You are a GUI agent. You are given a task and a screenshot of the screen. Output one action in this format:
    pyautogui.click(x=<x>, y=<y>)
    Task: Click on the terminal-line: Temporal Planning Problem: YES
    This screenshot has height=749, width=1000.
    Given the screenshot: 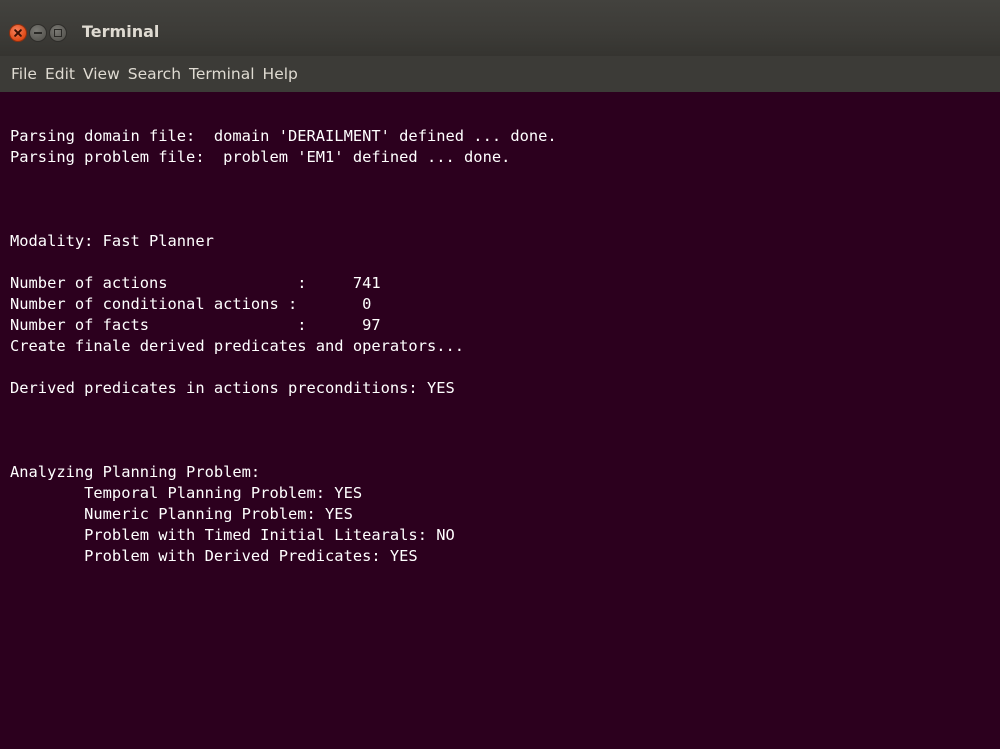 What is the action you would take?
    pyautogui.click(x=186, y=493)
    